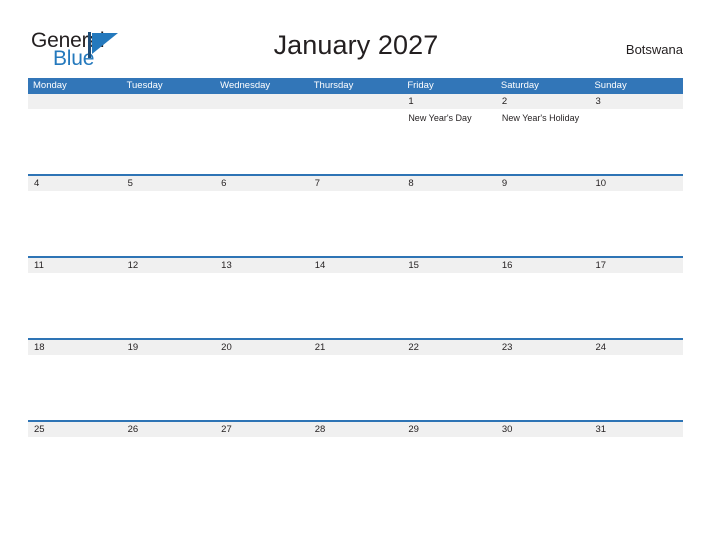 The width and height of the screenshot is (712, 550). I want to click on day-number: 14, so click(356, 265).